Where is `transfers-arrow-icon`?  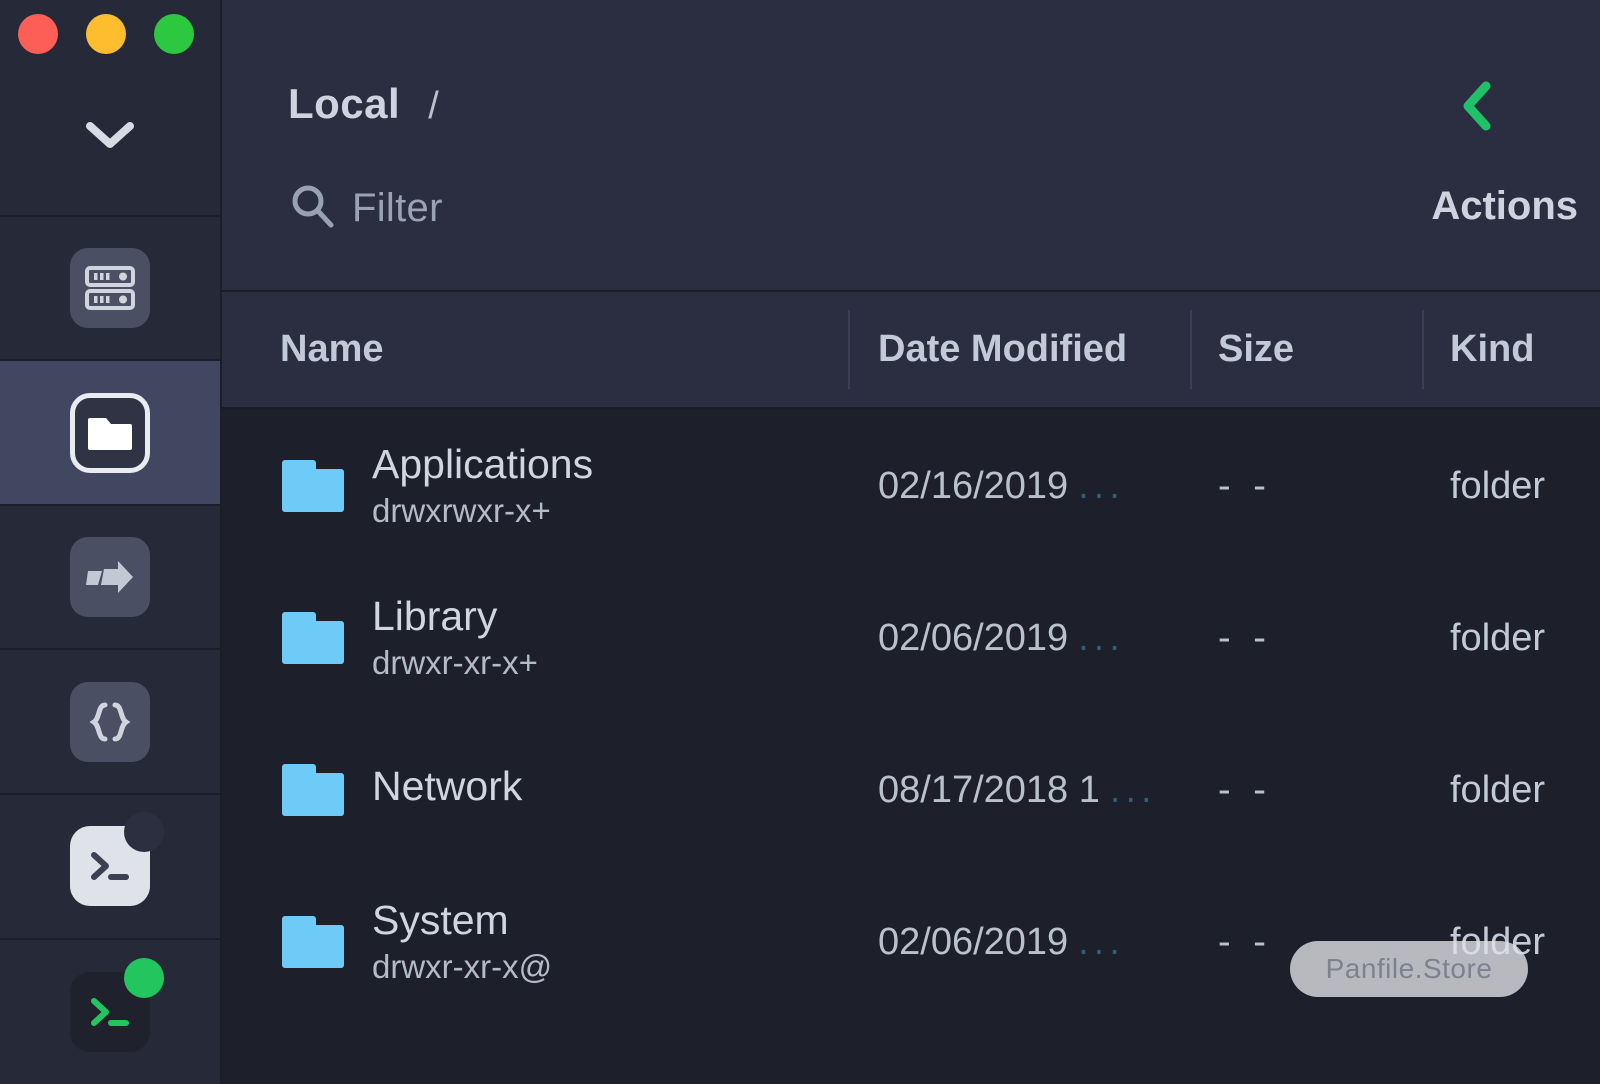 transfers-arrow-icon is located at coordinates (110, 577).